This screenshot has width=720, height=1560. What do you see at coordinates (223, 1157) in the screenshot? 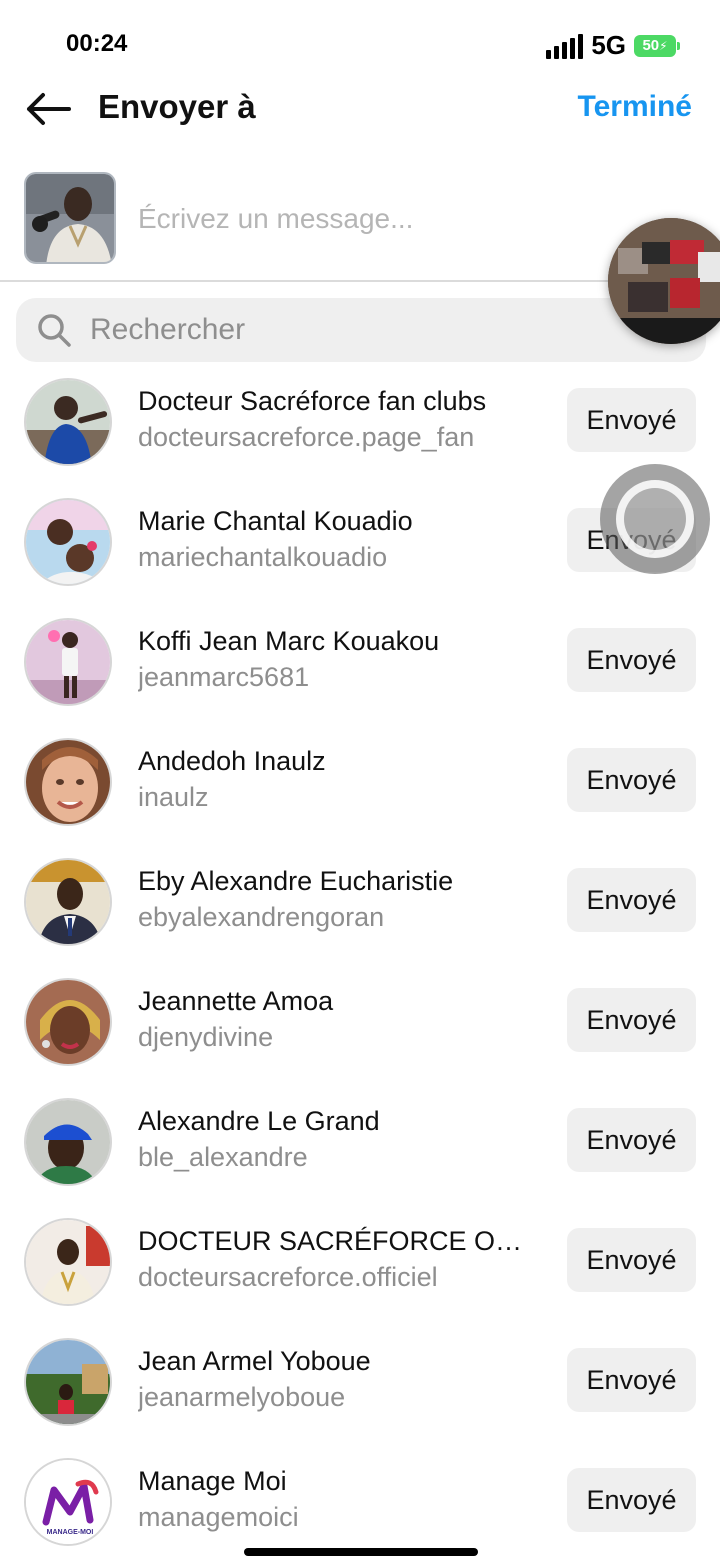
I see `contact-username: ble_alexandre` at bounding box center [223, 1157].